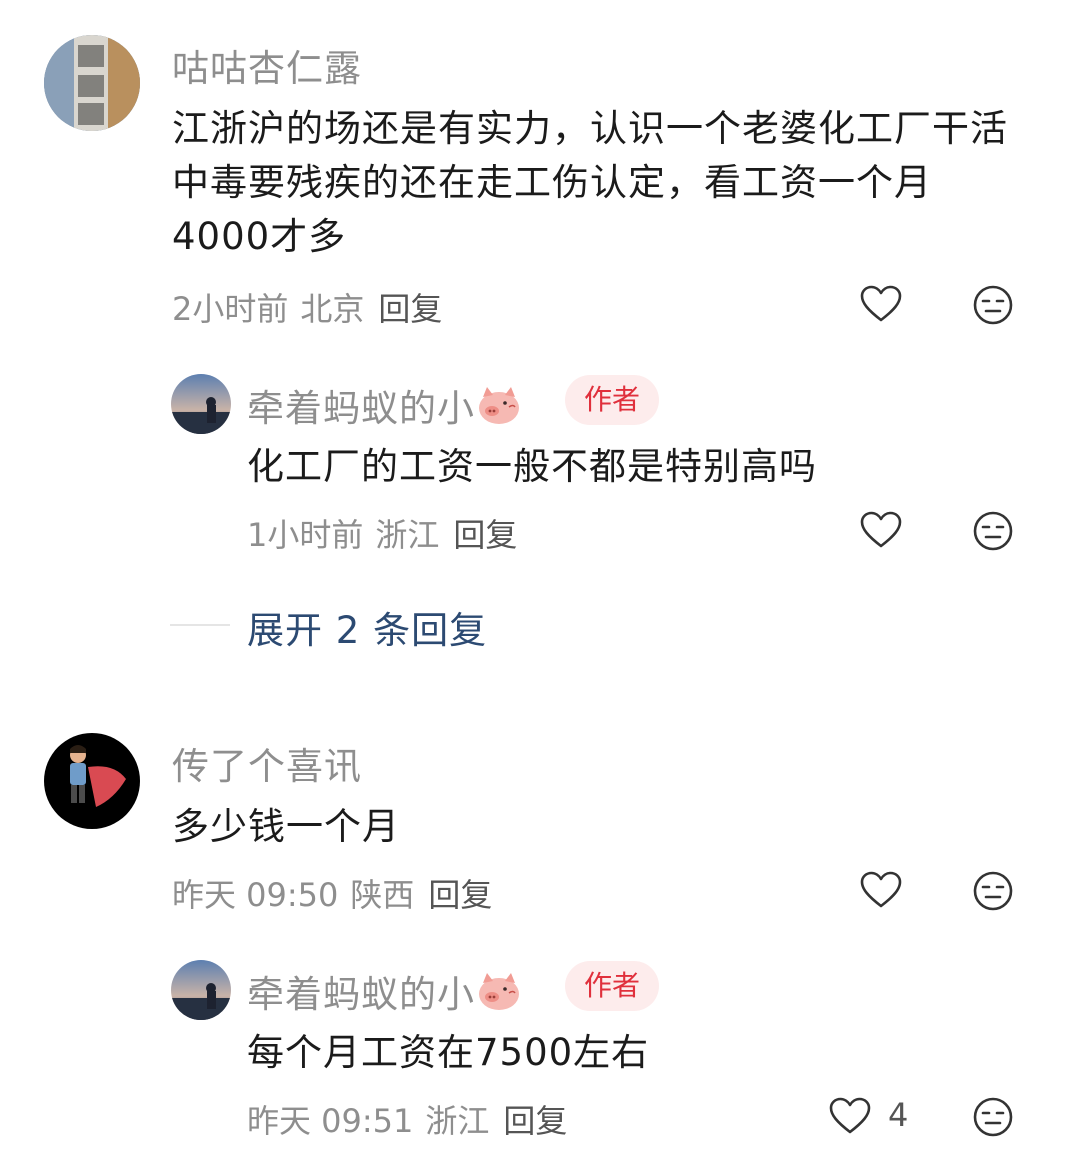 The image size is (1078, 1169). Describe the element at coordinates (267, 65) in the screenshot. I see `comment-author: 咕咕杏仁露` at that location.